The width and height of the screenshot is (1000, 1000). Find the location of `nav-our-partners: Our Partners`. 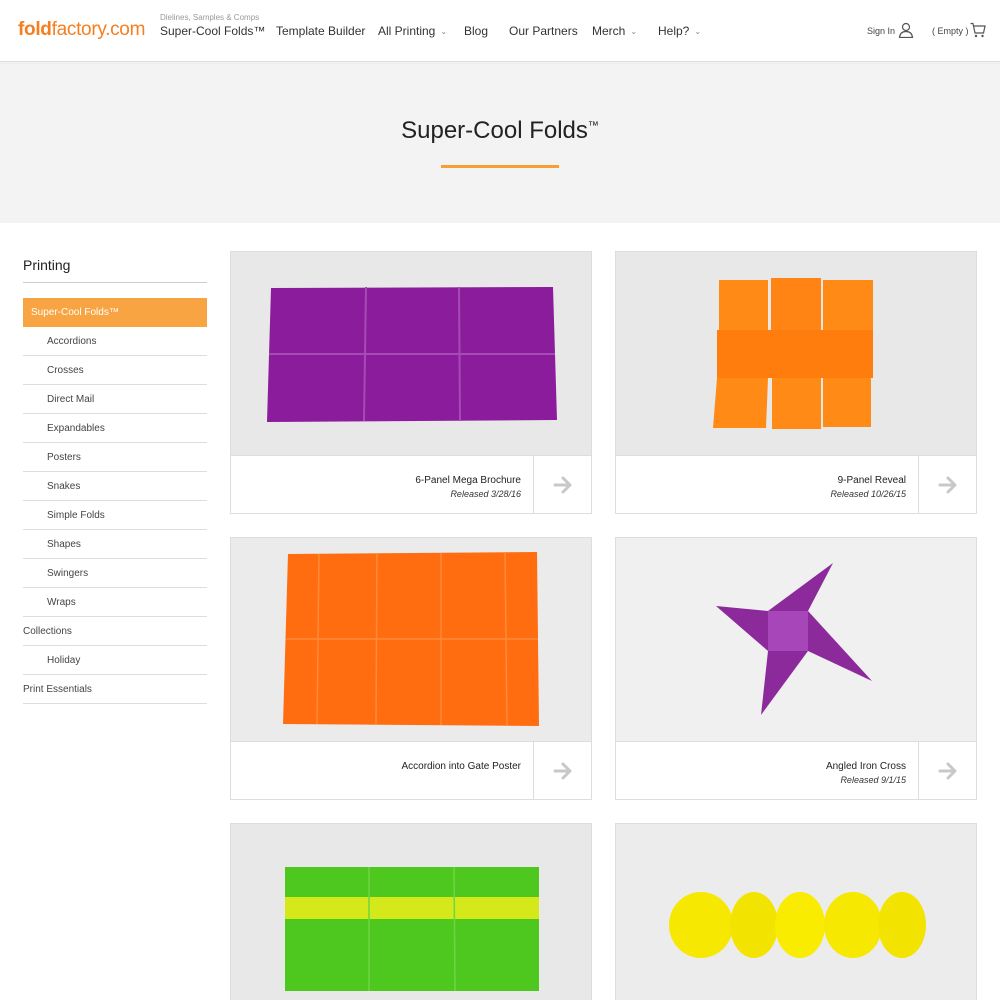

nav-our-partners: Our Partners is located at coordinates (543, 31).